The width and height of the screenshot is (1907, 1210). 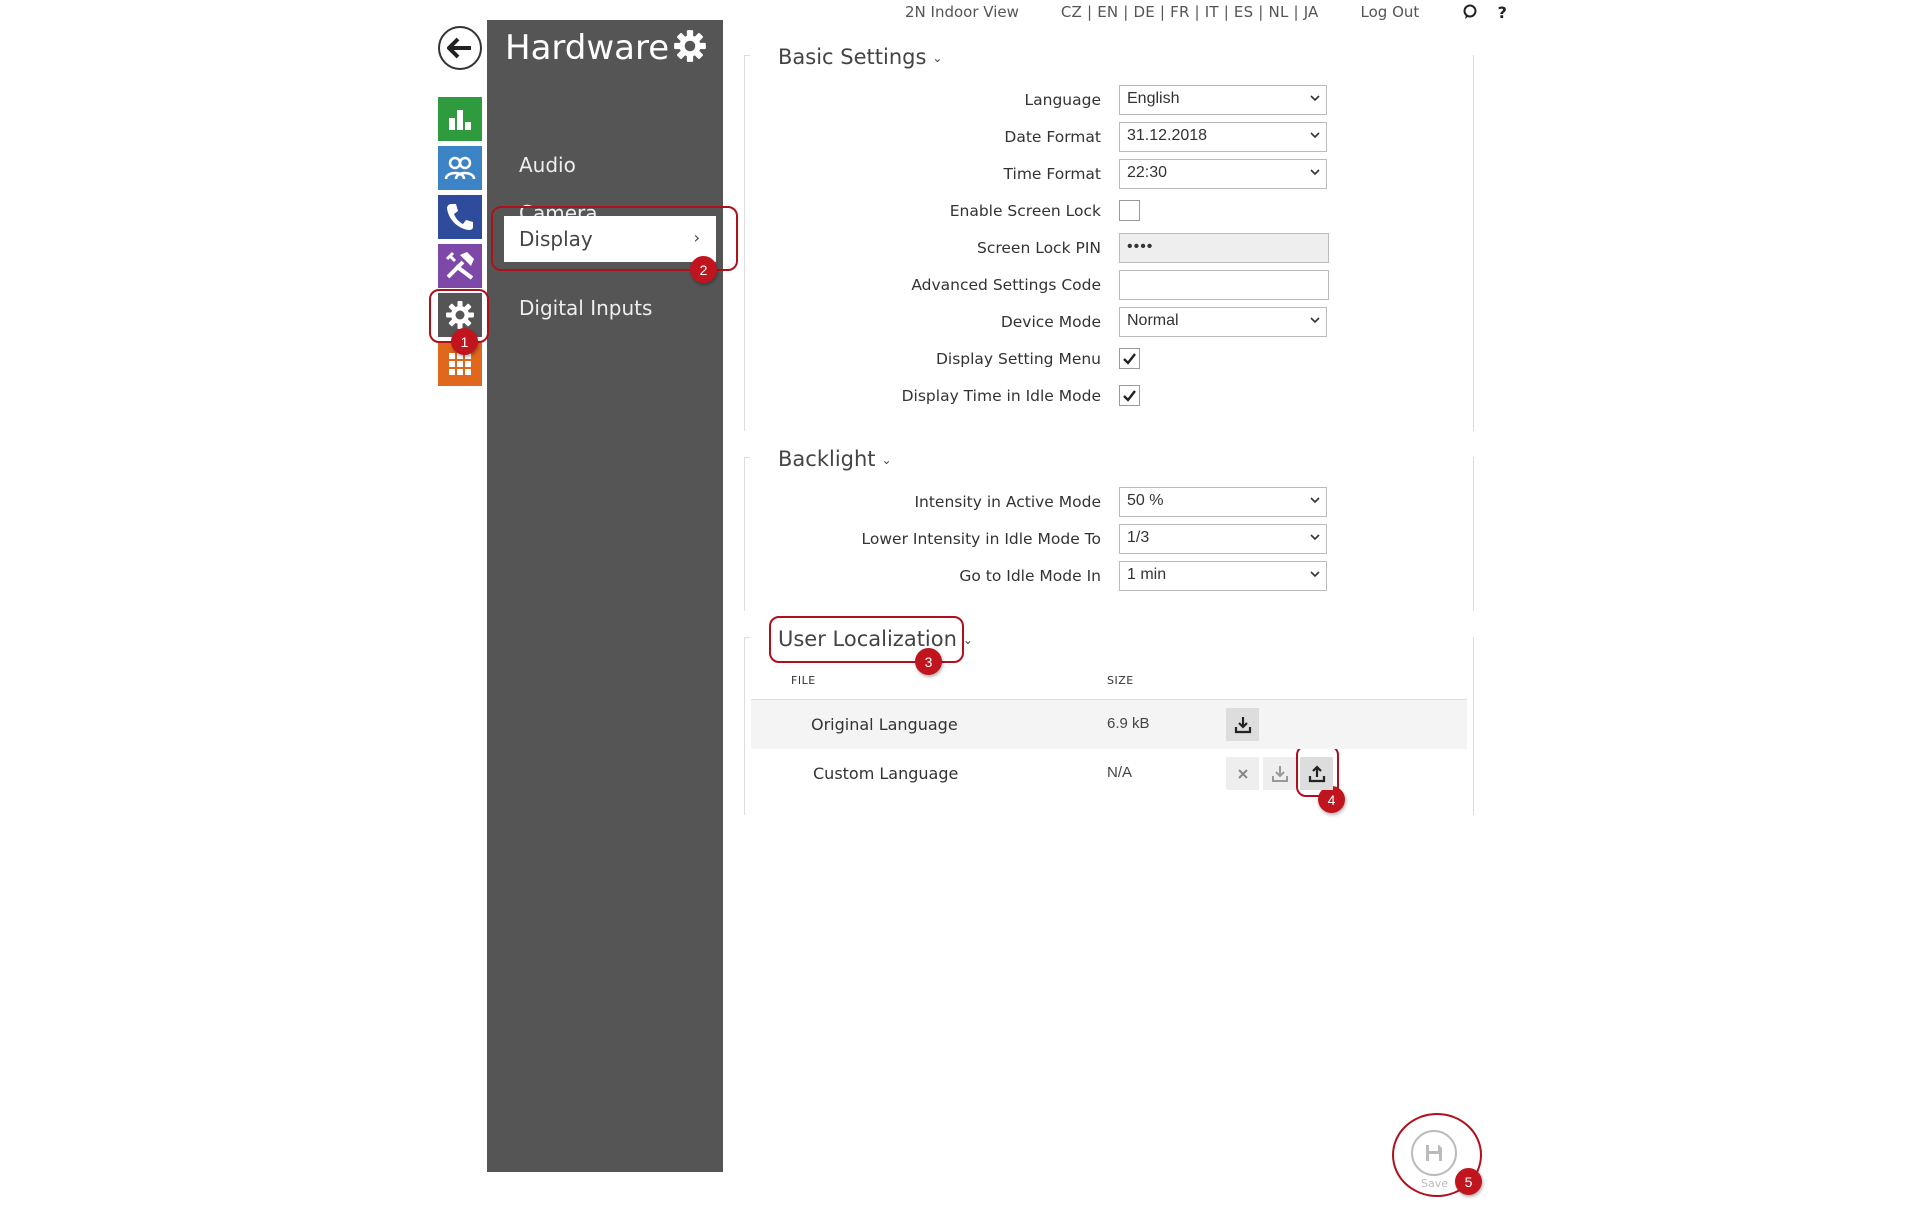 I want to click on language-switcher: CZ | EN | DE | FR | IT | ES | NL | JA, so click(x=1190, y=12).